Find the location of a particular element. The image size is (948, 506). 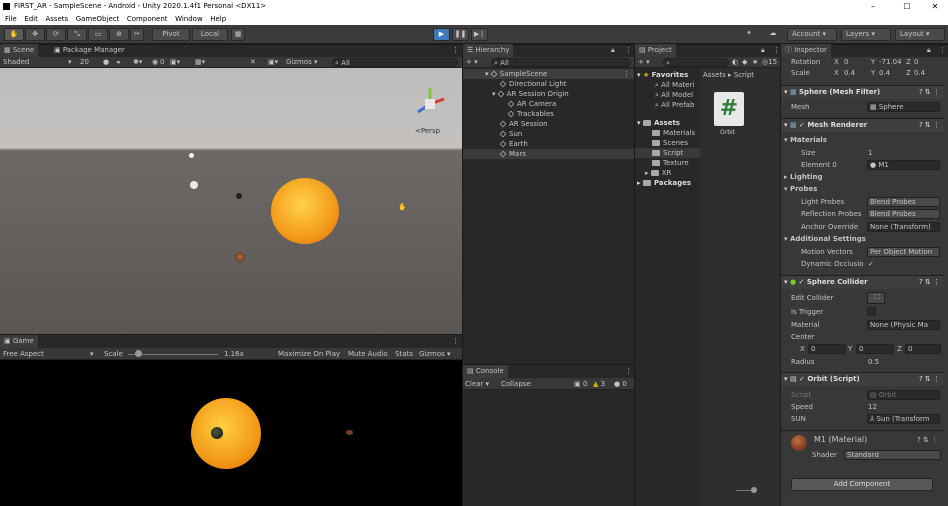

menu-gameobject: GameObject is located at coordinates (98, 19).